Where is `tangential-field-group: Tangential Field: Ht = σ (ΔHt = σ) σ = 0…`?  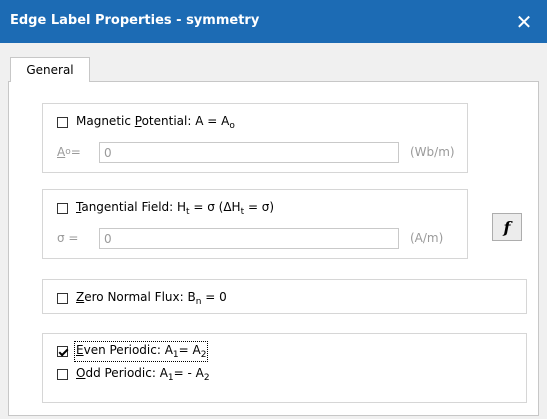 tangential-field-group: Tangential Field: Ht = σ (ΔHt = σ) σ = 0… is located at coordinates (255, 224).